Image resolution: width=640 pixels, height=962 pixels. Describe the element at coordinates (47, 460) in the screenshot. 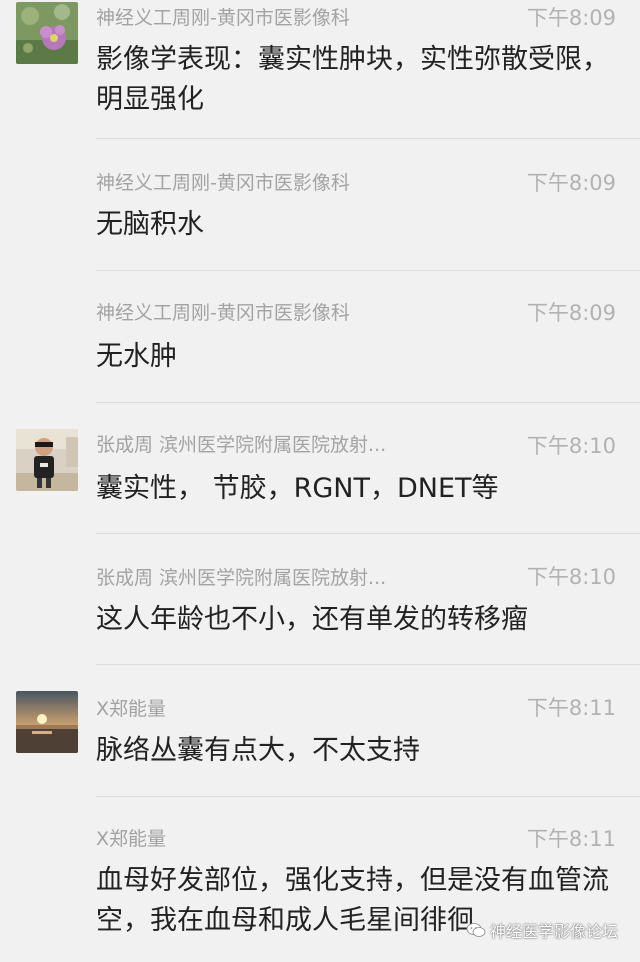

I see `child-avatar` at that location.